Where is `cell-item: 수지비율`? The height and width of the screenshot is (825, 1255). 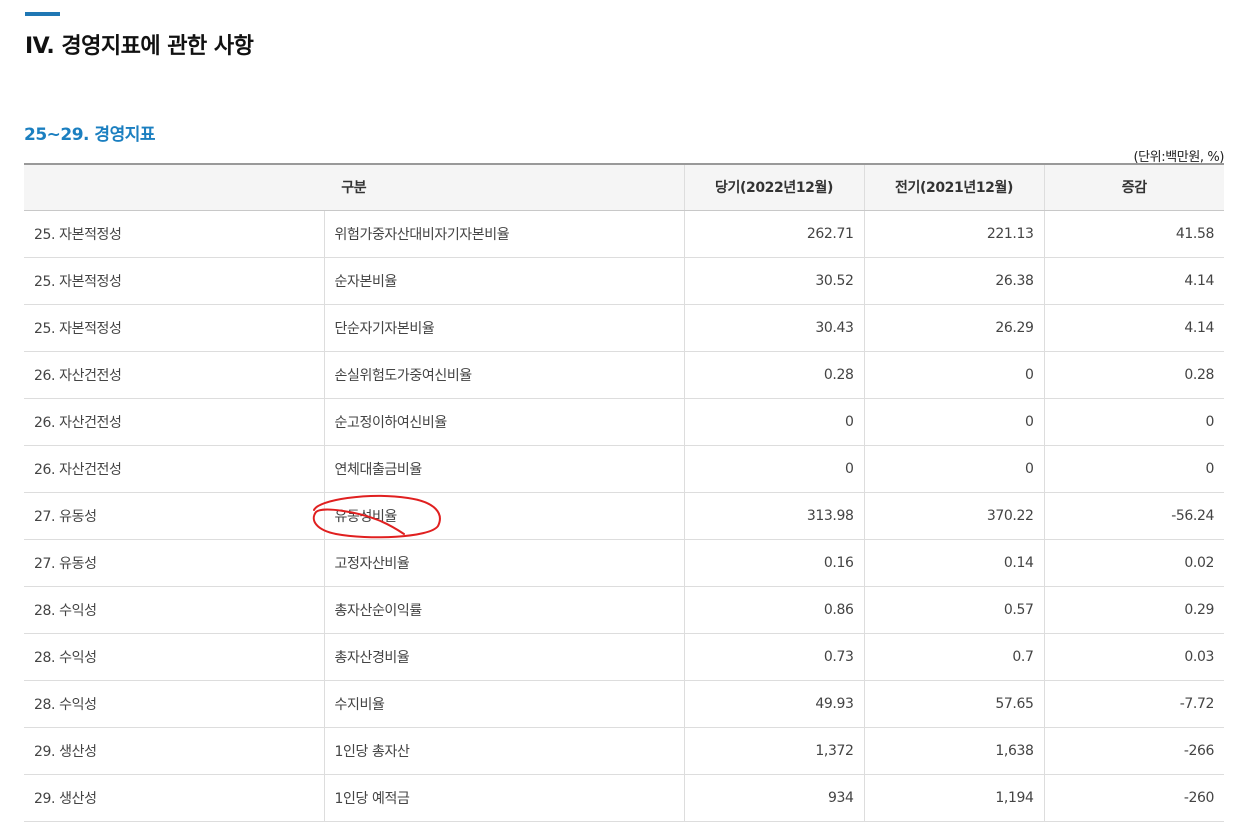 cell-item: 수지비율 is located at coordinates (503, 704).